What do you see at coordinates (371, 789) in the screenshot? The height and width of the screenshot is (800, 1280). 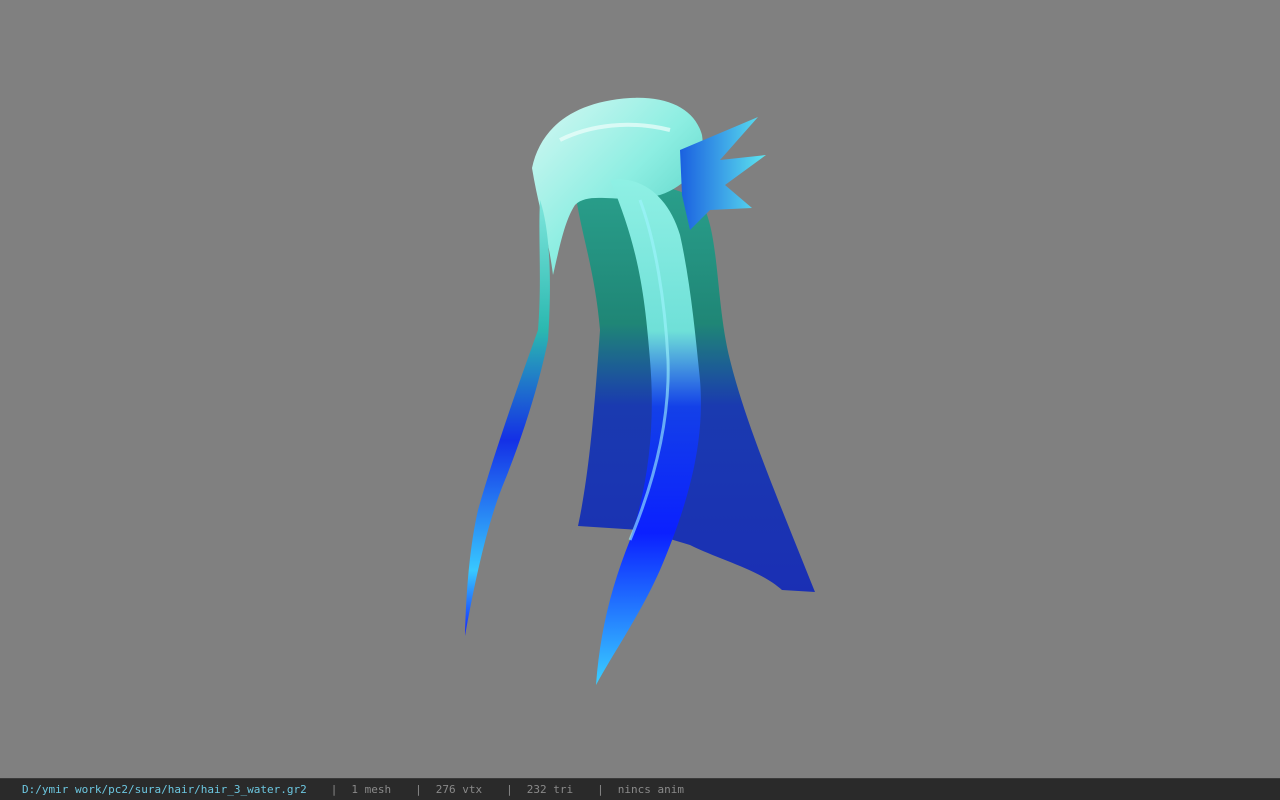 I see `mesh-count: 1 mesh` at bounding box center [371, 789].